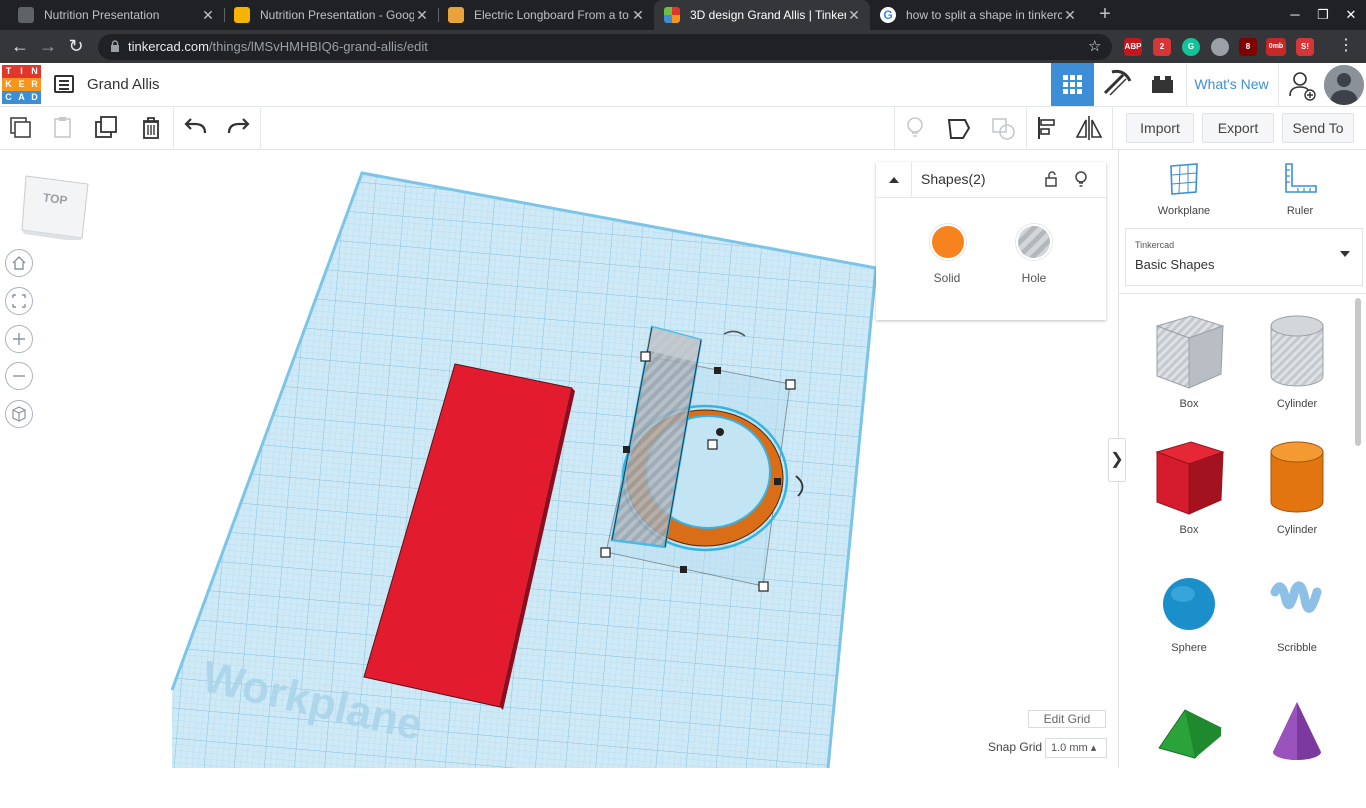 Image resolution: width=1366 pixels, height=808 pixels. Describe the element at coordinates (1190, 734) in the screenshot. I see `roof-icon` at that location.